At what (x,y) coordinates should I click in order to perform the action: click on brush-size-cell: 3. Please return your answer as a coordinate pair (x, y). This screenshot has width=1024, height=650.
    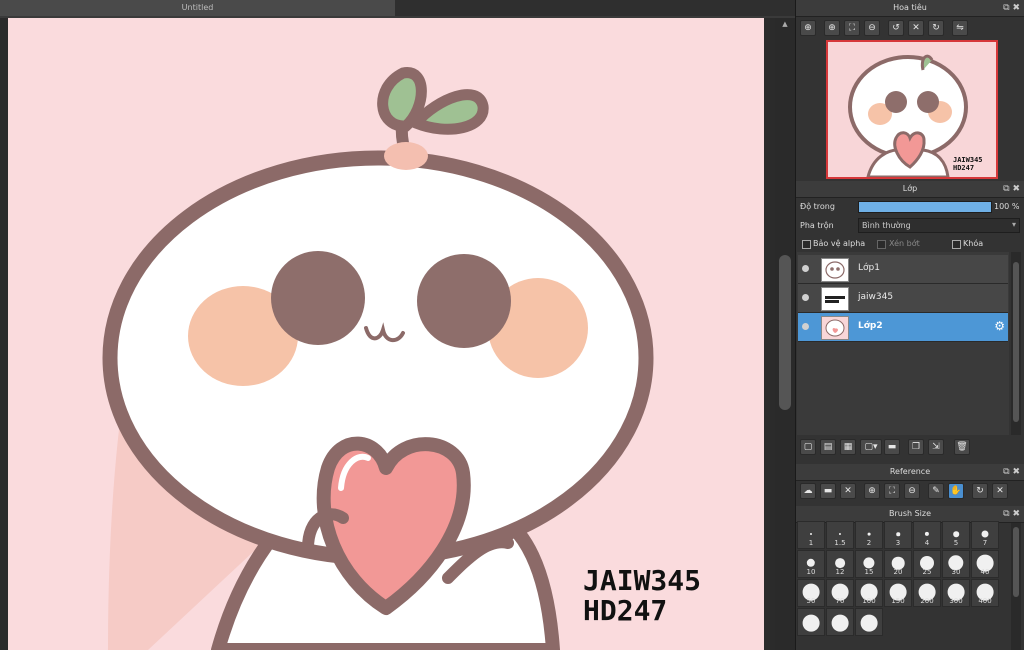
    Looking at the image, I should click on (898, 535).